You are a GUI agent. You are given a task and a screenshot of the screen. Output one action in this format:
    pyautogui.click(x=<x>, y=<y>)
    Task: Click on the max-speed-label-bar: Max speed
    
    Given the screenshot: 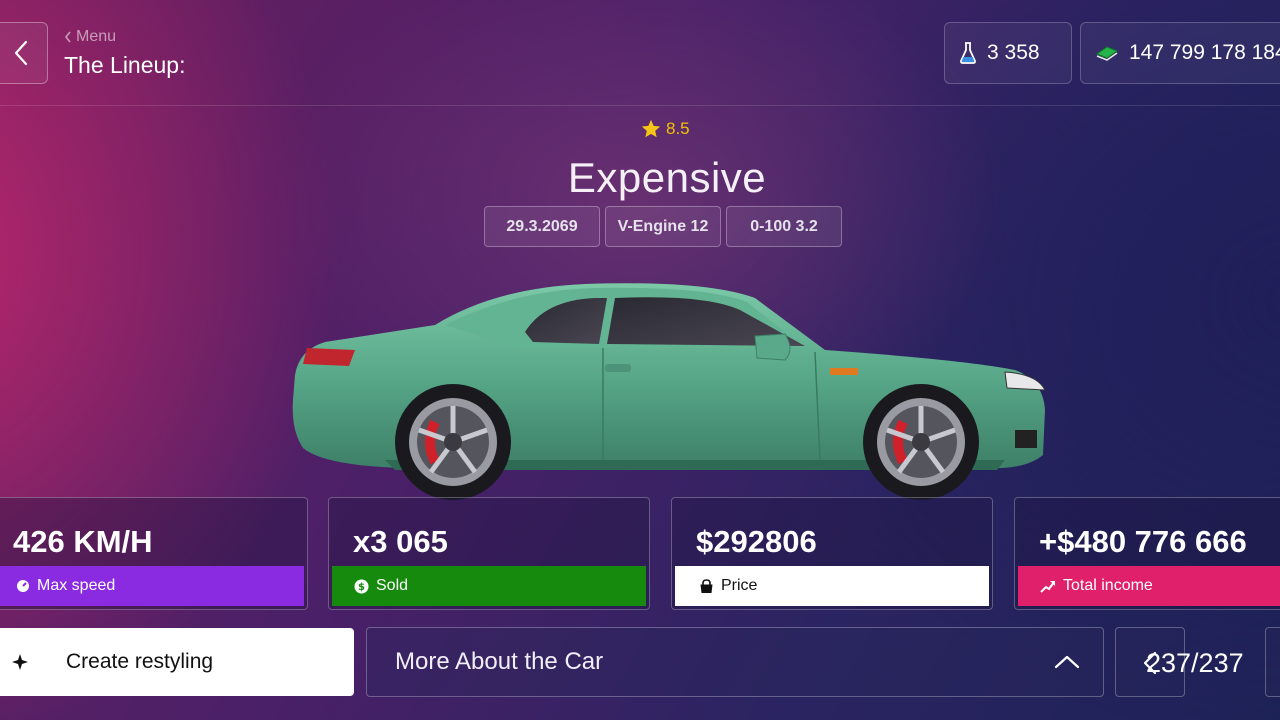 What is the action you would take?
    pyautogui.click(x=152, y=586)
    